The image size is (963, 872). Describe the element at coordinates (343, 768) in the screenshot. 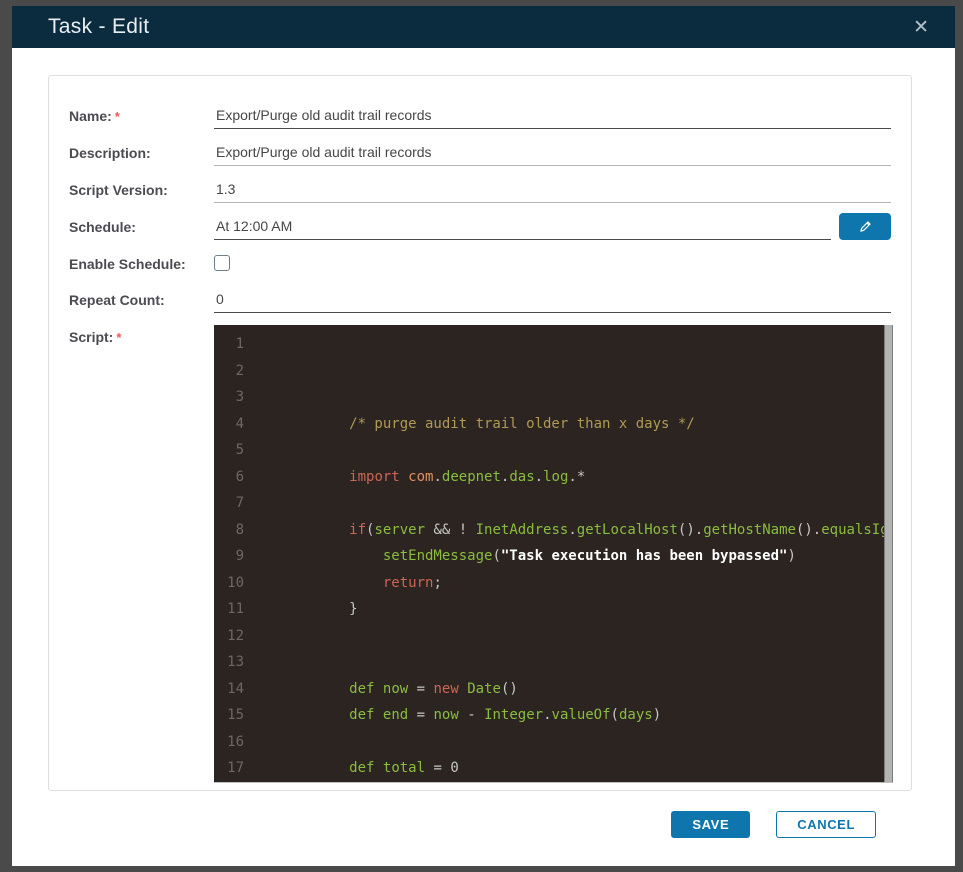

I see `code-line: 17 def total = 0` at that location.